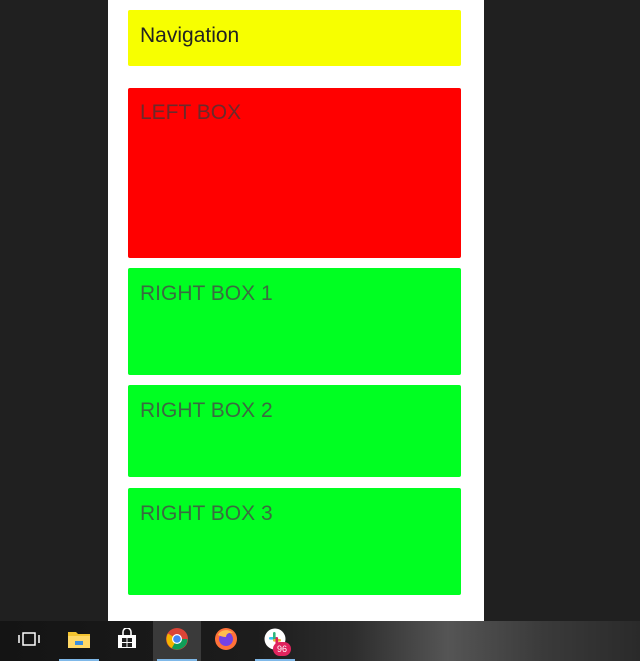 The height and width of the screenshot is (661, 640). Describe the element at coordinates (320, 641) in the screenshot. I see `taskbar: 96` at that location.